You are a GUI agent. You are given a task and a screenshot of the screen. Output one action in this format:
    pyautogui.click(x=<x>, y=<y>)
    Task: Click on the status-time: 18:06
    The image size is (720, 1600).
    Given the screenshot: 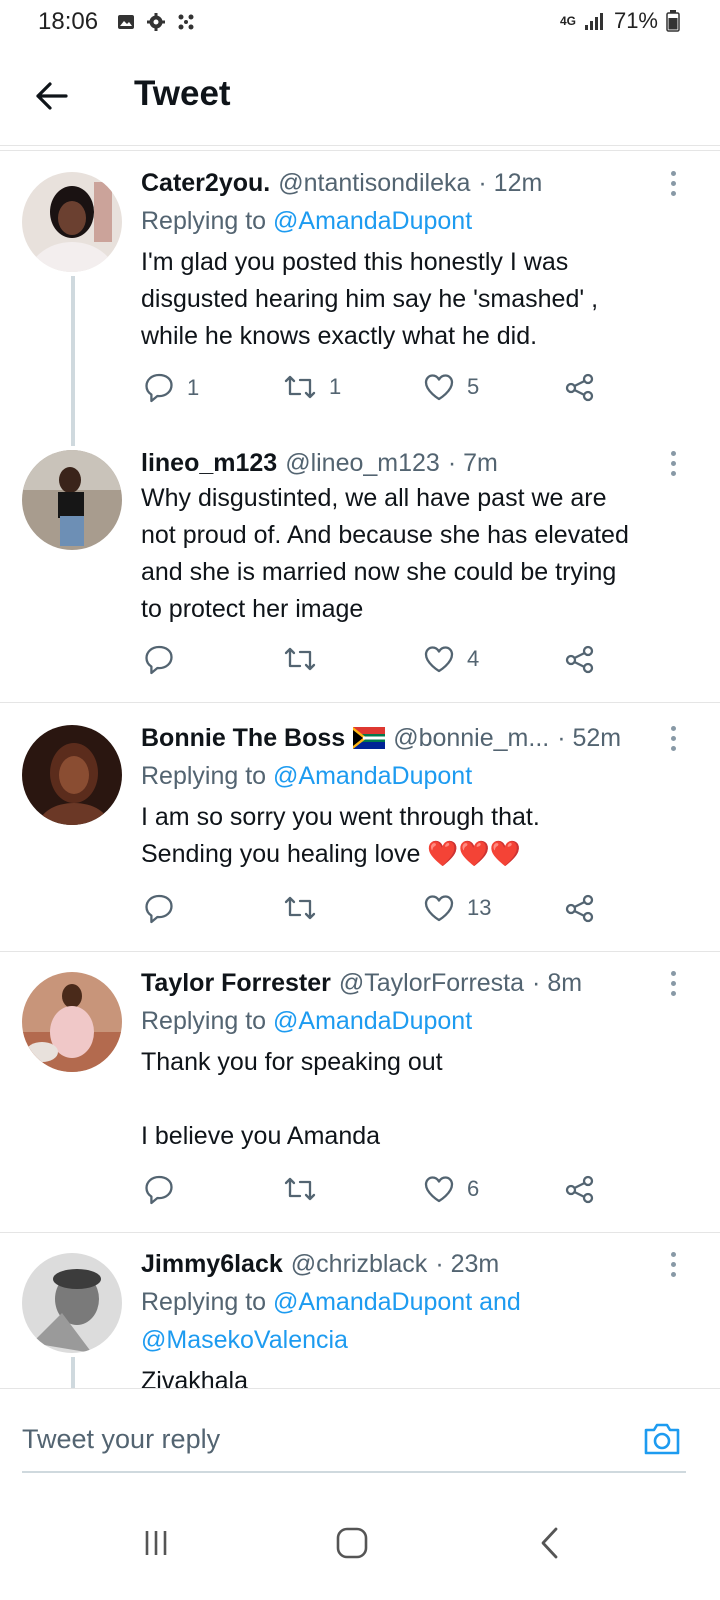 What is the action you would take?
    pyautogui.click(x=68, y=21)
    